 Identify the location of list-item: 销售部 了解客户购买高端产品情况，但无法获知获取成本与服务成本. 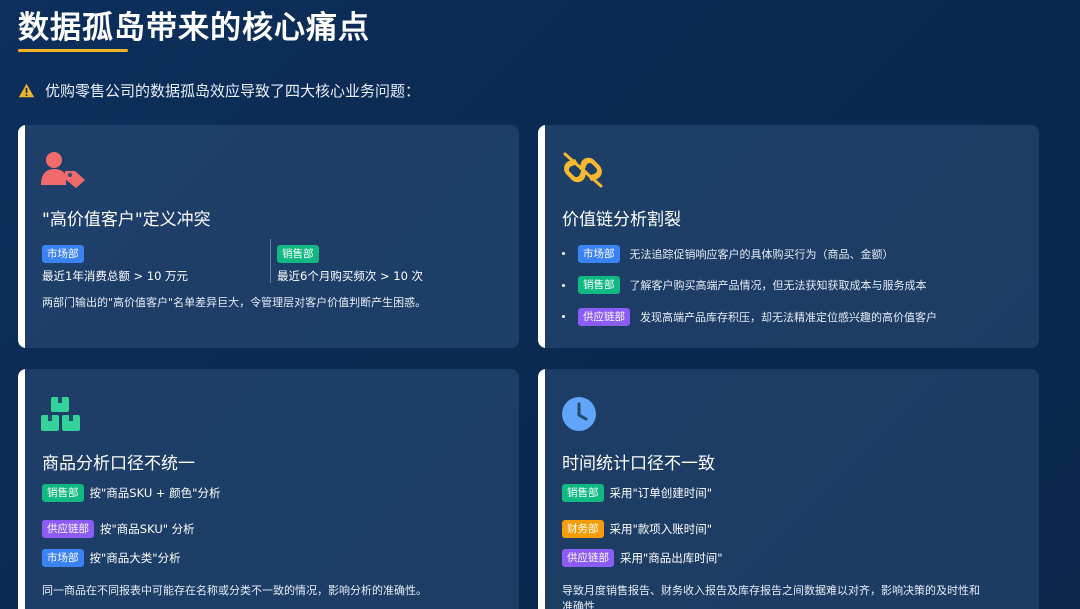
(749, 286).